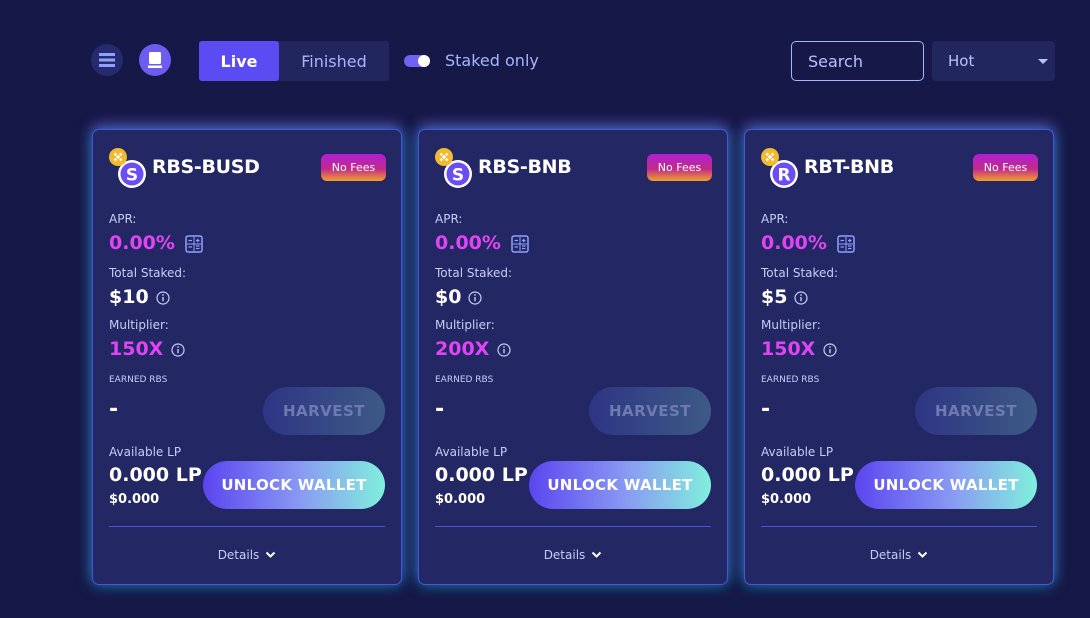  I want to click on pool-pair-name: RBT-BNB, so click(849, 167).